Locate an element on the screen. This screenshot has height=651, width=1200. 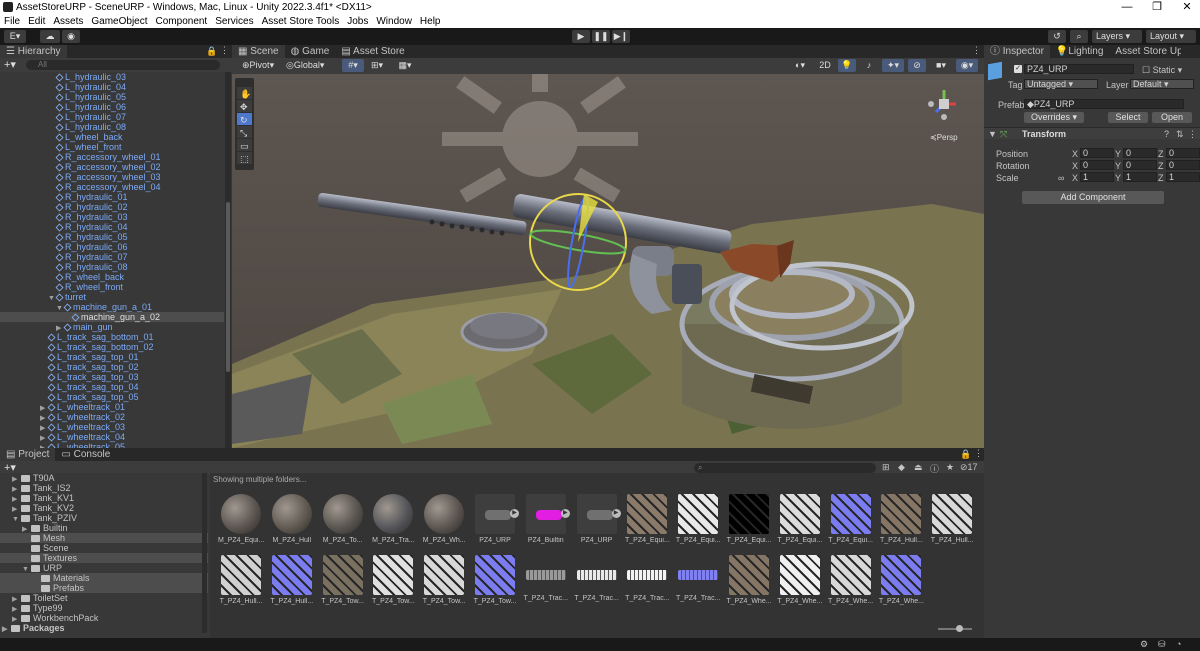
scale-z-field: 1 is located at coordinates (1183, 177).